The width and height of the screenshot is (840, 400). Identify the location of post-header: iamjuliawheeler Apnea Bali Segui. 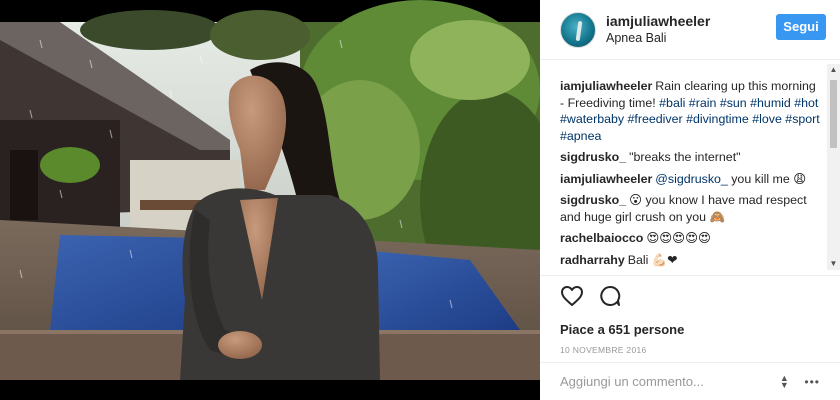
(690, 30).